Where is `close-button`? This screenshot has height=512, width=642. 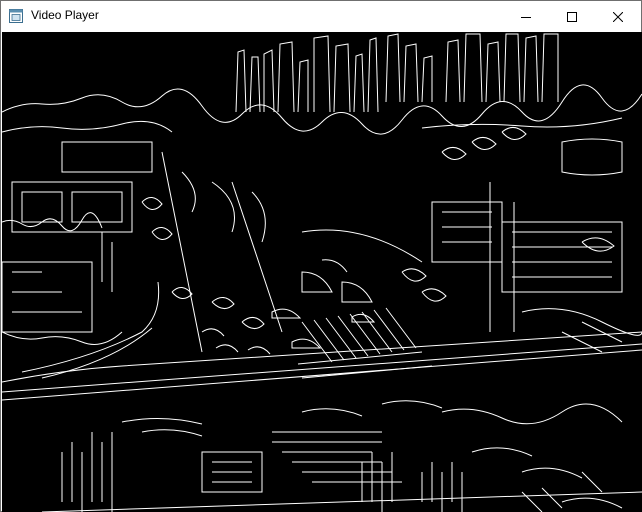
close-button is located at coordinates (618, 16).